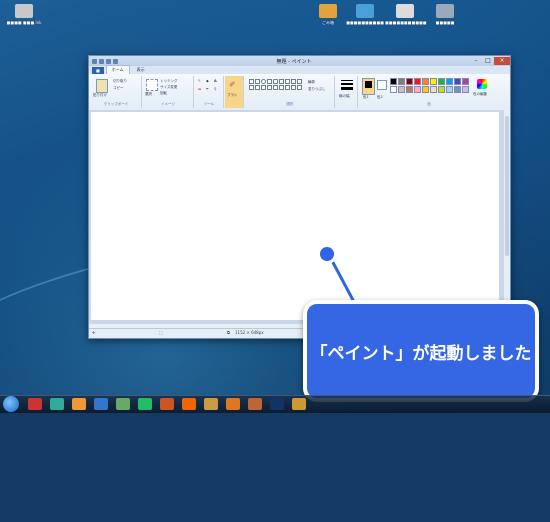 This screenshot has width=550, height=522. I want to click on cut-button: 切り取り, so click(120, 81).